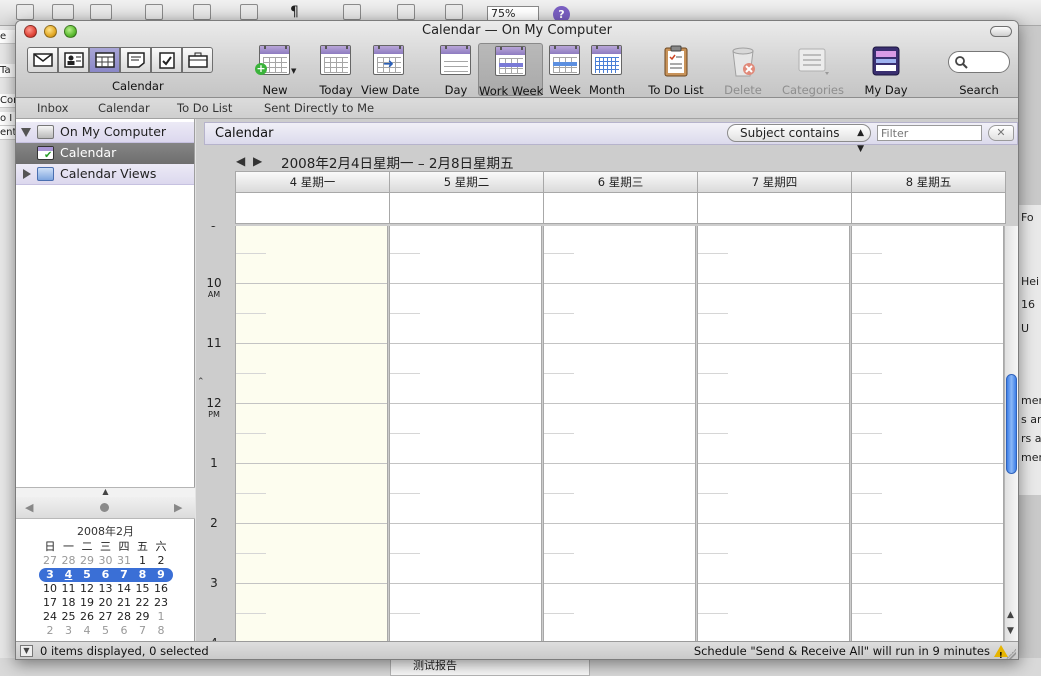  Describe the element at coordinates (1001, 31) in the screenshot. I see `toolbar-toggle-button` at that location.